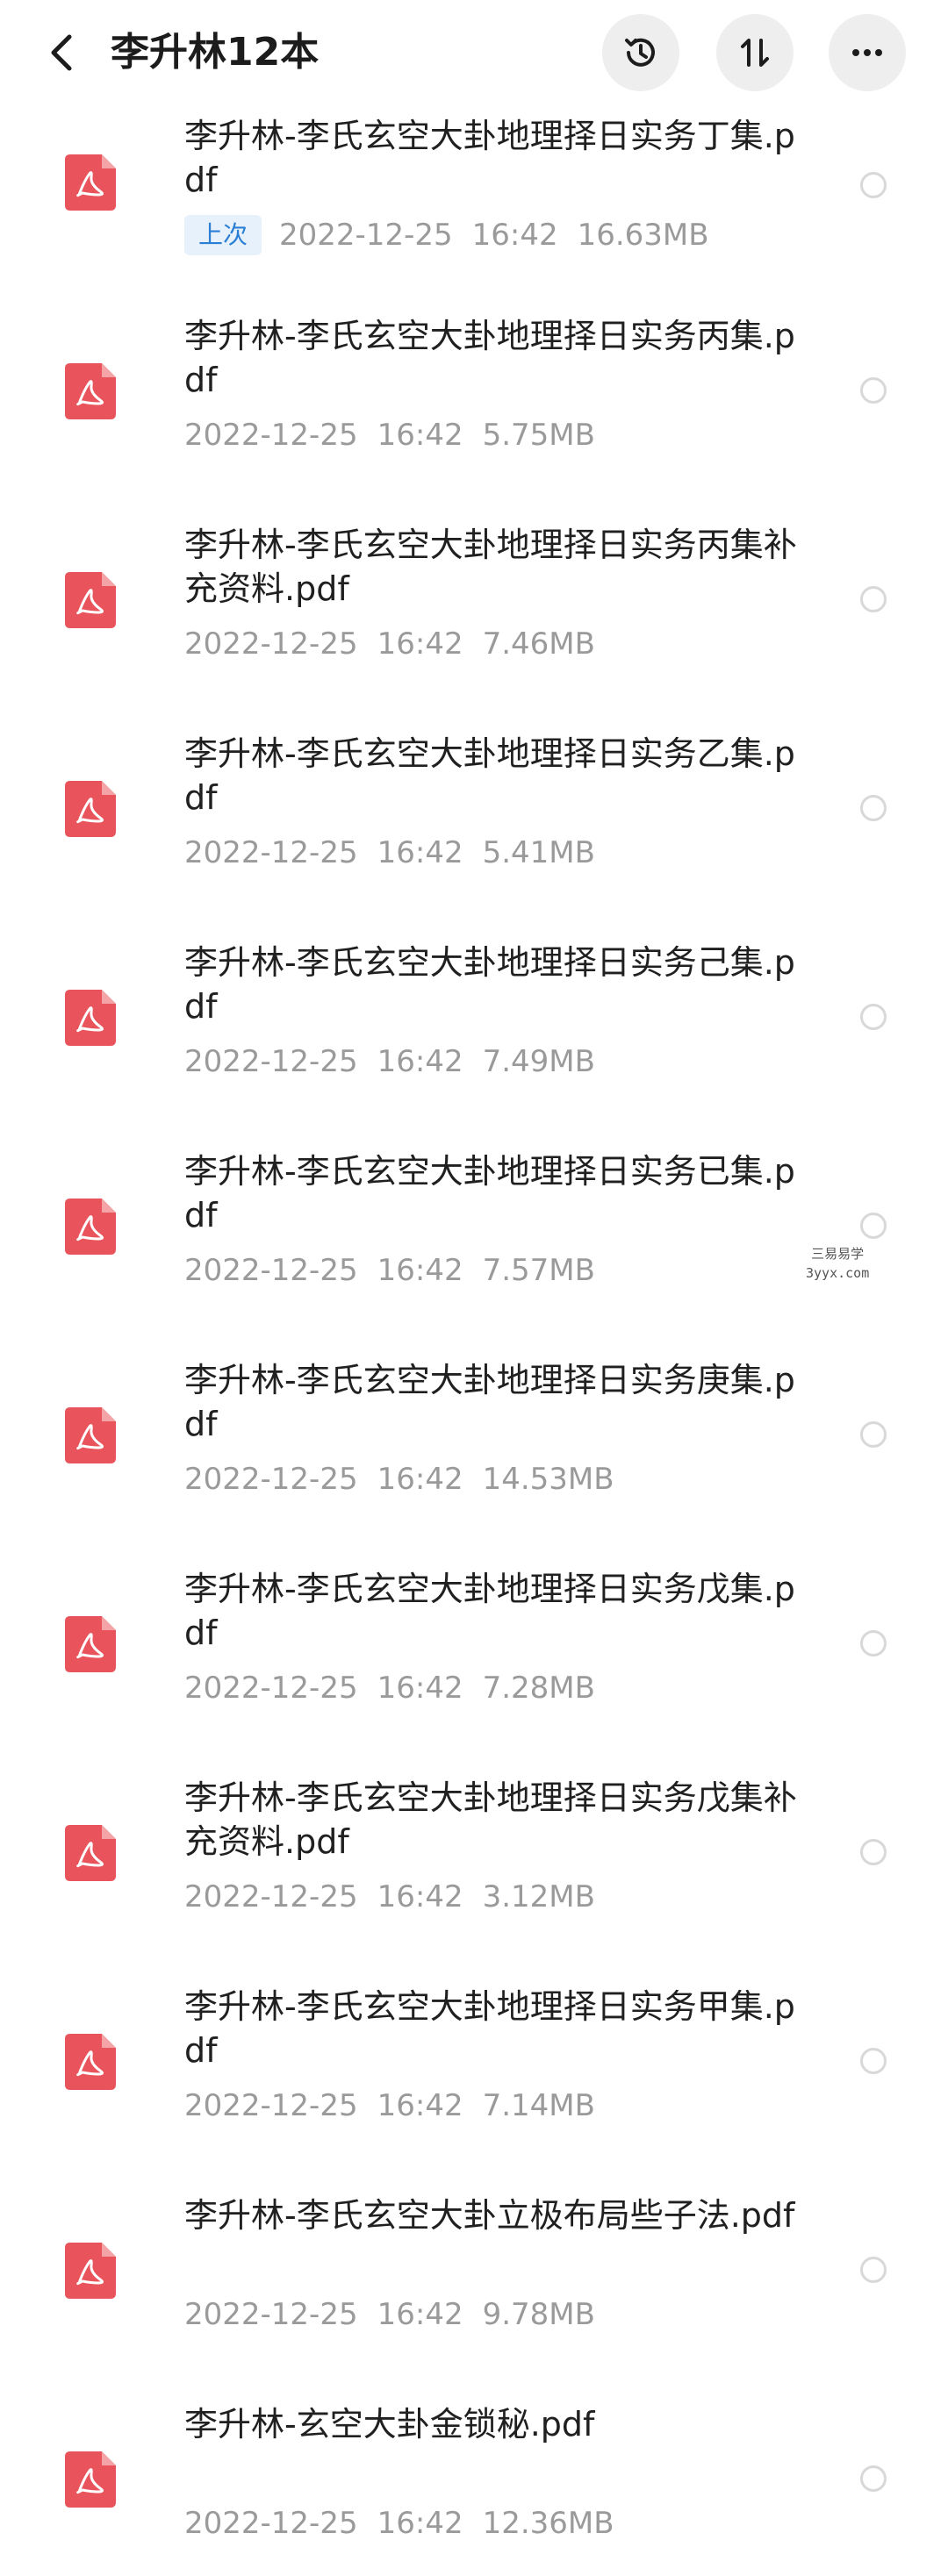  Describe the element at coordinates (490, 2028) in the screenshot. I see `file-name: 李升林-李氏玄空大卦地理择日实务甲集.pdf` at that location.